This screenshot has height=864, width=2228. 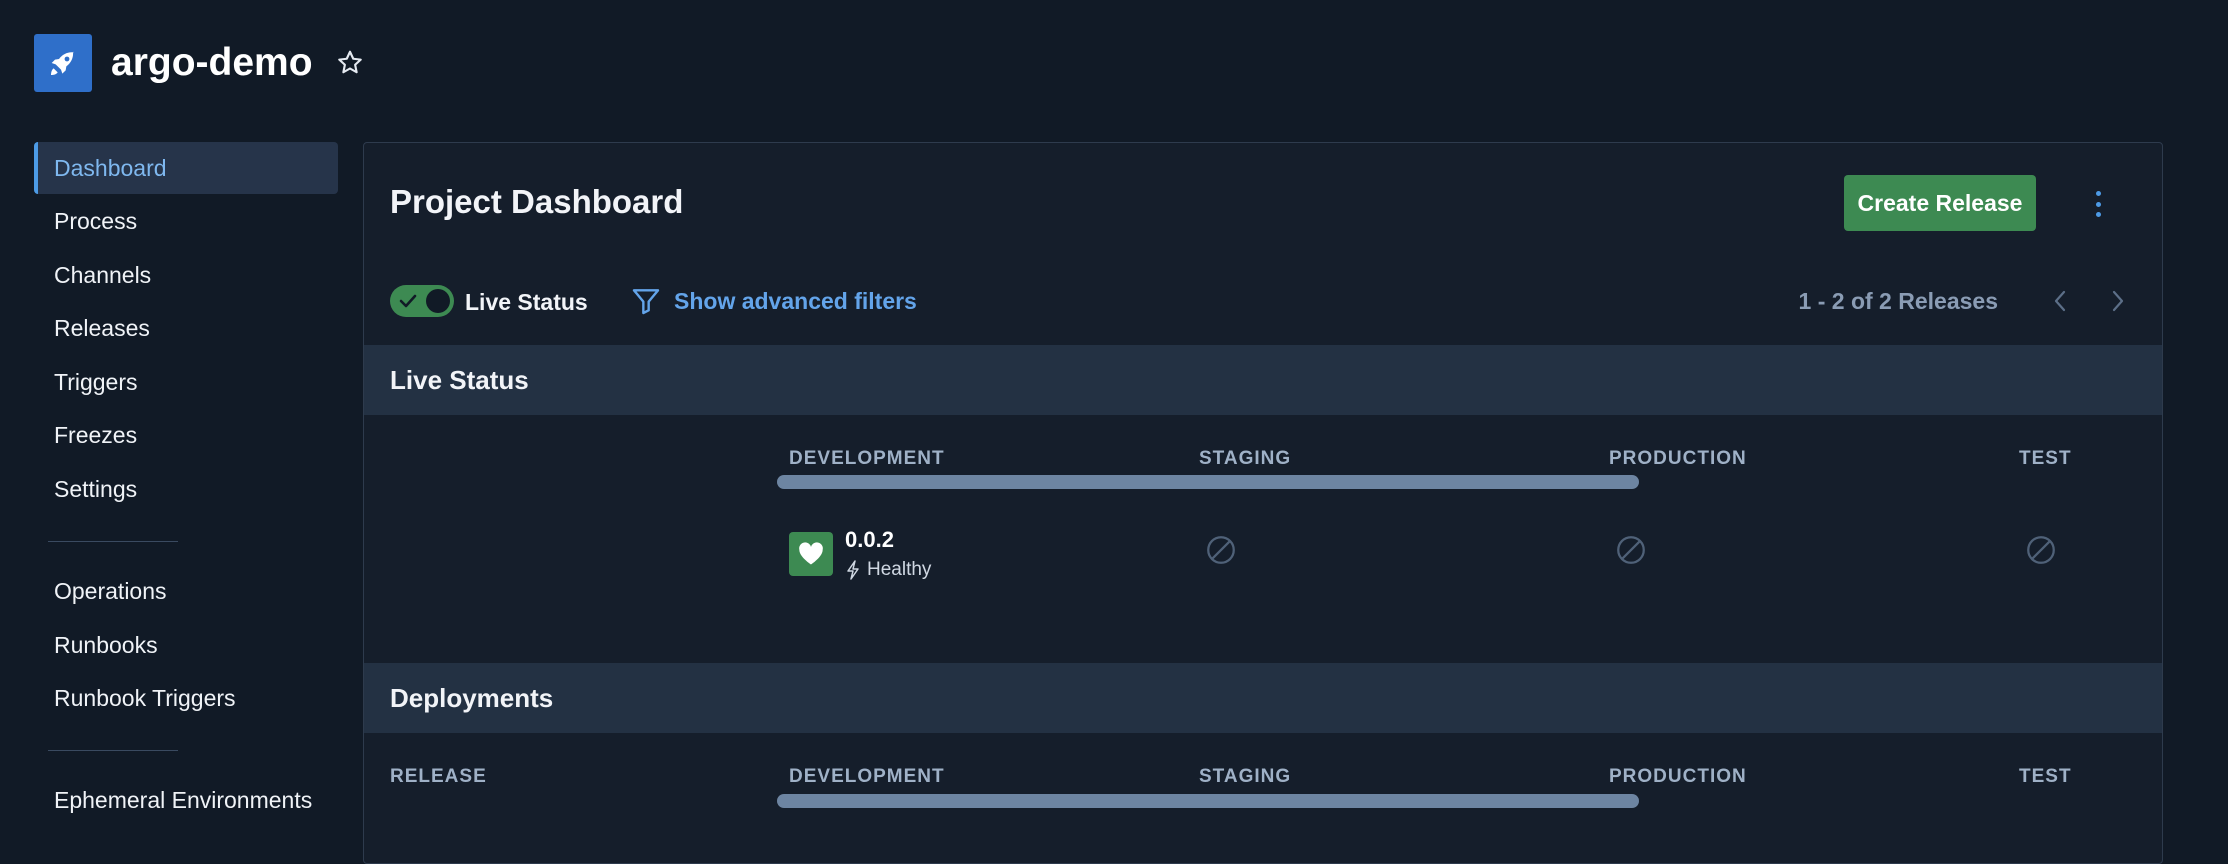 I want to click on column-release: RELEASE, so click(x=438, y=776).